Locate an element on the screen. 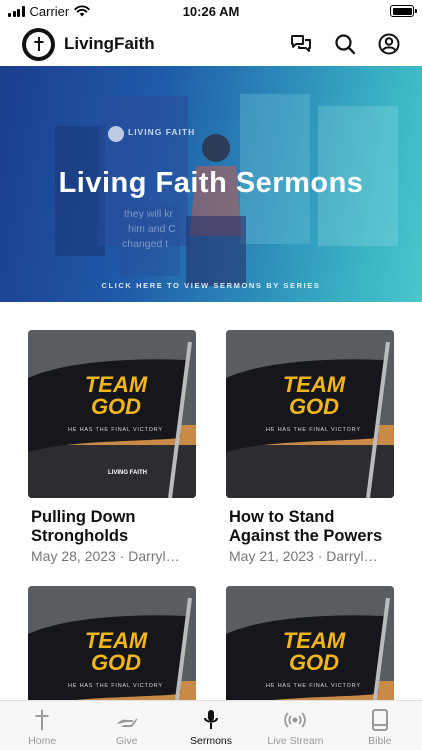 Image resolution: width=422 pixels, height=750 pixels. bottom-tab-bar: Home Give Sermons Live Stream Bible is located at coordinates (211, 725).